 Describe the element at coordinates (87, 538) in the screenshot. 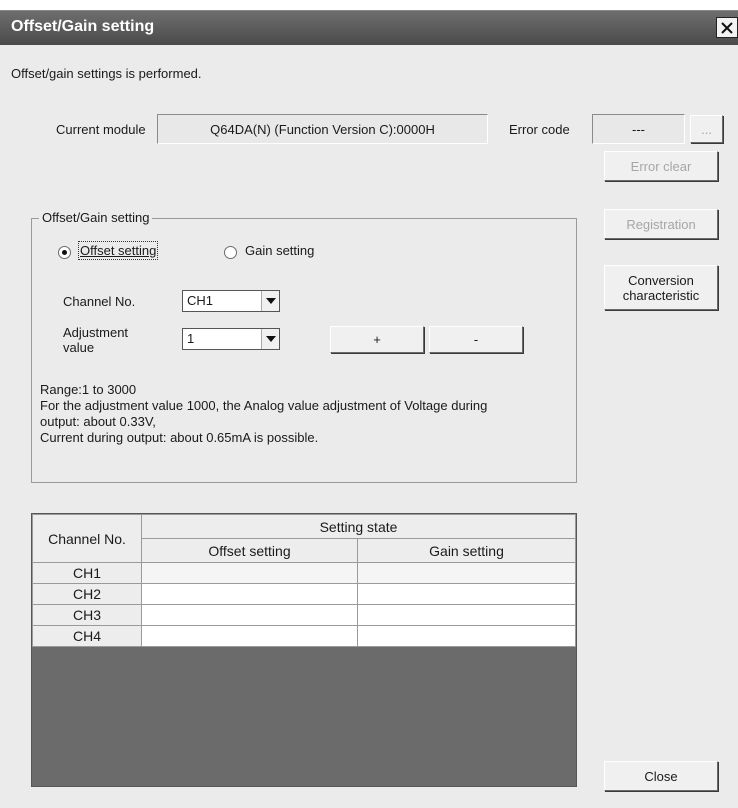

I see `channel-no-header: Channel No.` at that location.